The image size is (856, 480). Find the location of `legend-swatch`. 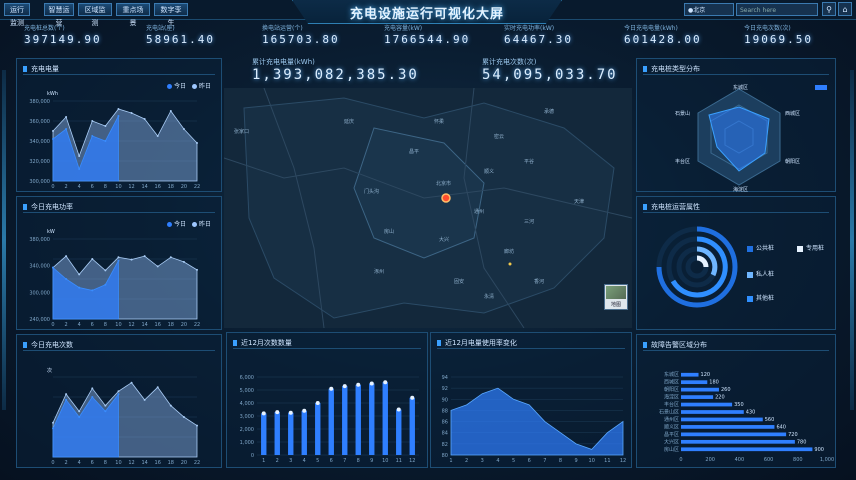

legend-swatch is located at coordinates (750, 248).